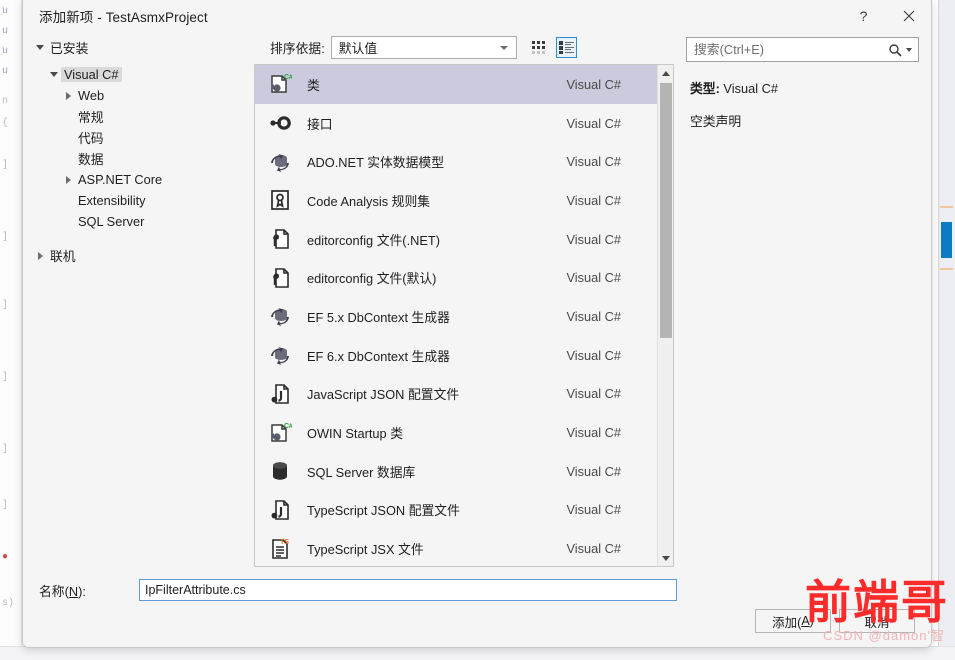  Describe the element at coordinates (946, 330) in the screenshot. I see `editor-vertical-scrollbar` at that location.